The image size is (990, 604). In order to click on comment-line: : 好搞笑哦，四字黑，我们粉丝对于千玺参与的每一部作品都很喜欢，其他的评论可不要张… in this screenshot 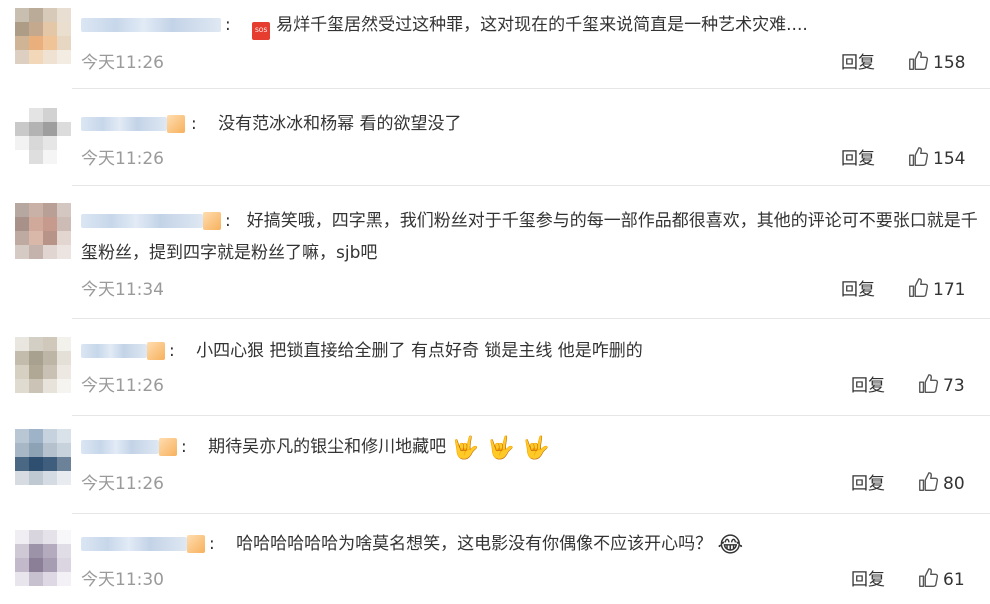, I will do `click(531, 237)`.